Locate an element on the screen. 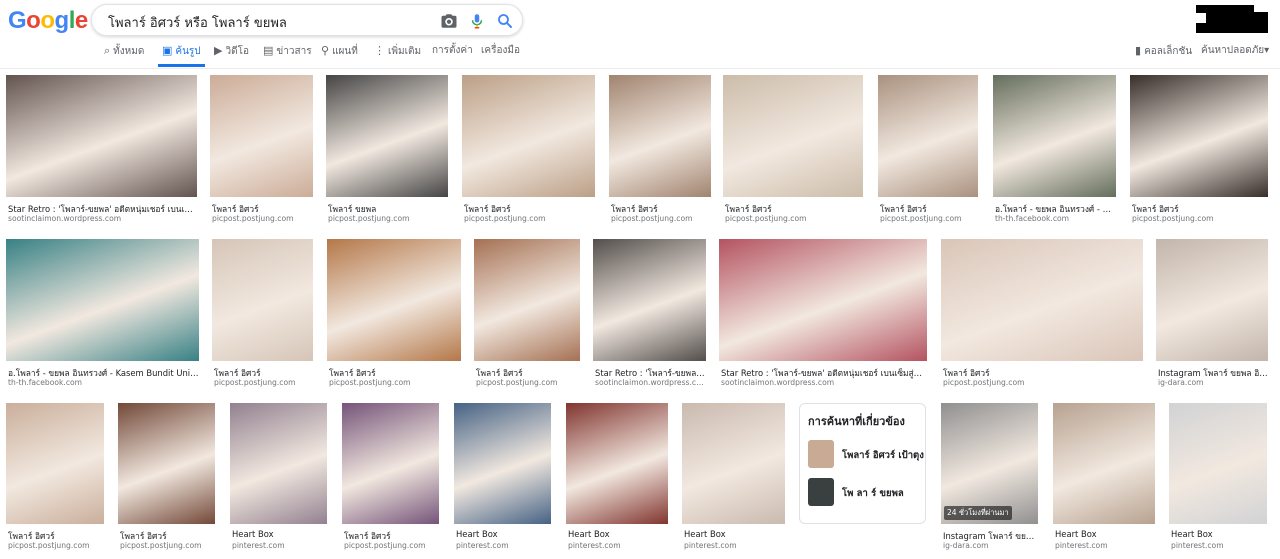 This screenshot has width=1280, height=559. related-search-item: โพลาร์ อิศวร์ เป้าตุง is located at coordinates (866, 454).